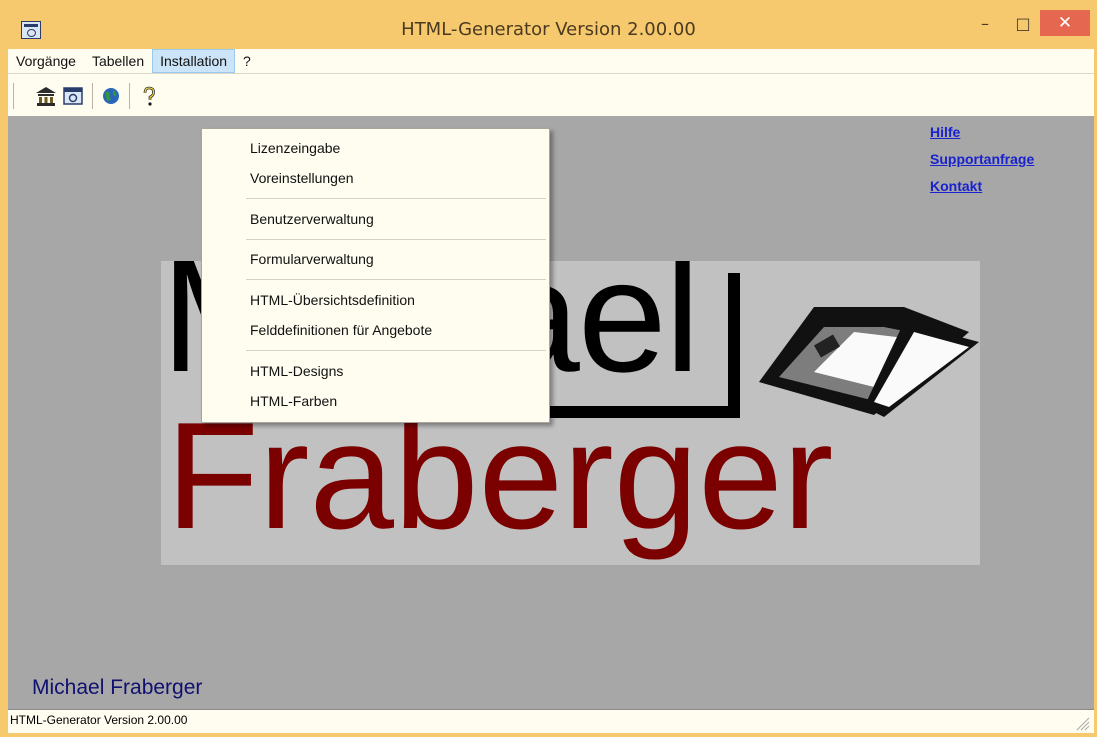 The height and width of the screenshot is (737, 1097). I want to click on help-icon, so click(149, 96).